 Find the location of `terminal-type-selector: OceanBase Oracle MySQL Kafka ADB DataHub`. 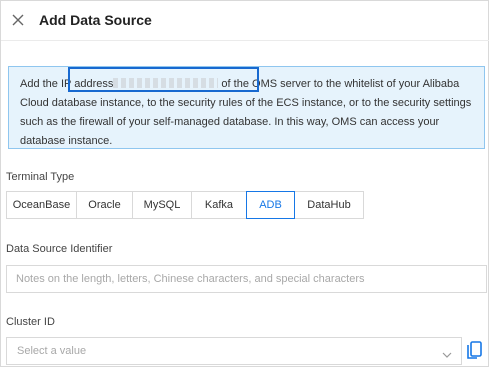

terminal-type-selector: OceanBase Oracle MySQL Kafka ADB DataHub is located at coordinates (185, 205).